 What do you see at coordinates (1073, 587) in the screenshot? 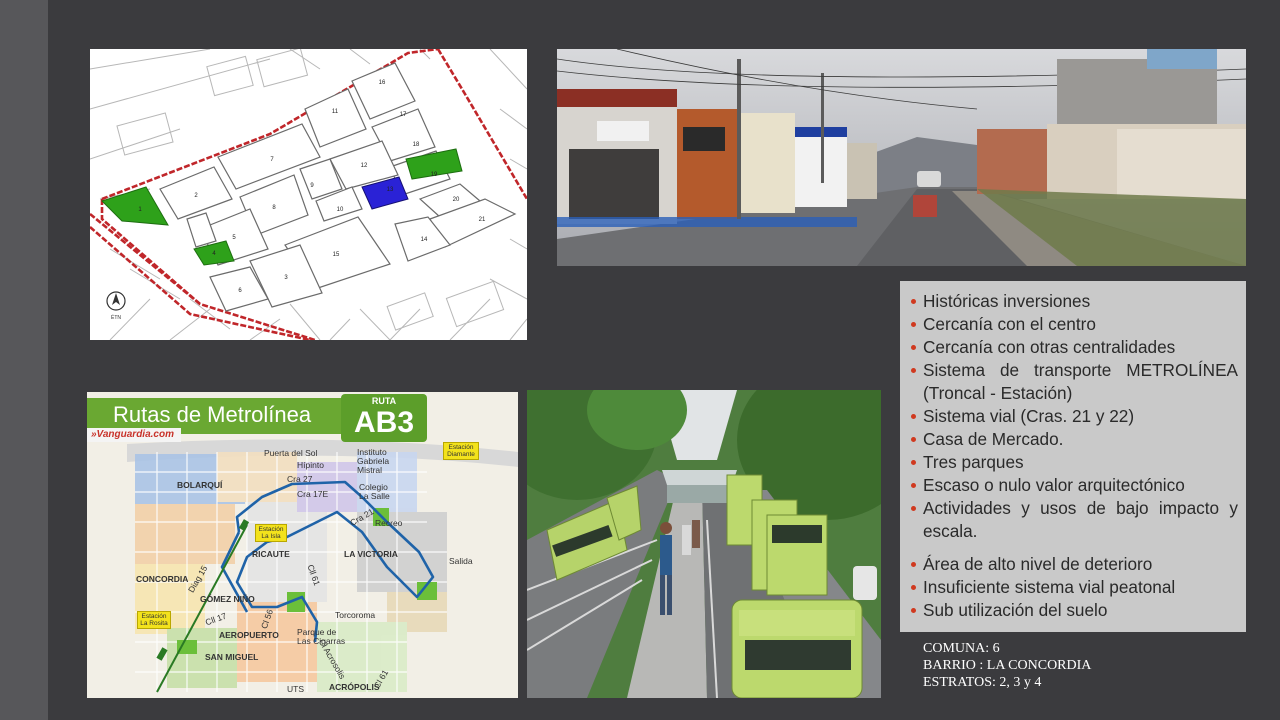
I see `list-item: Insuficiente sistema vial peatonal` at bounding box center [1073, 587].